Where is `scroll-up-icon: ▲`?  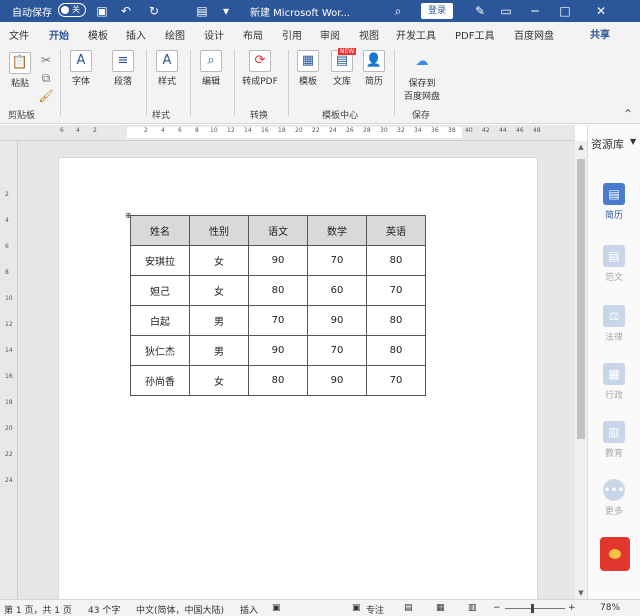 scroll-up-icon: ▲ is located at coordinates (581, 147).